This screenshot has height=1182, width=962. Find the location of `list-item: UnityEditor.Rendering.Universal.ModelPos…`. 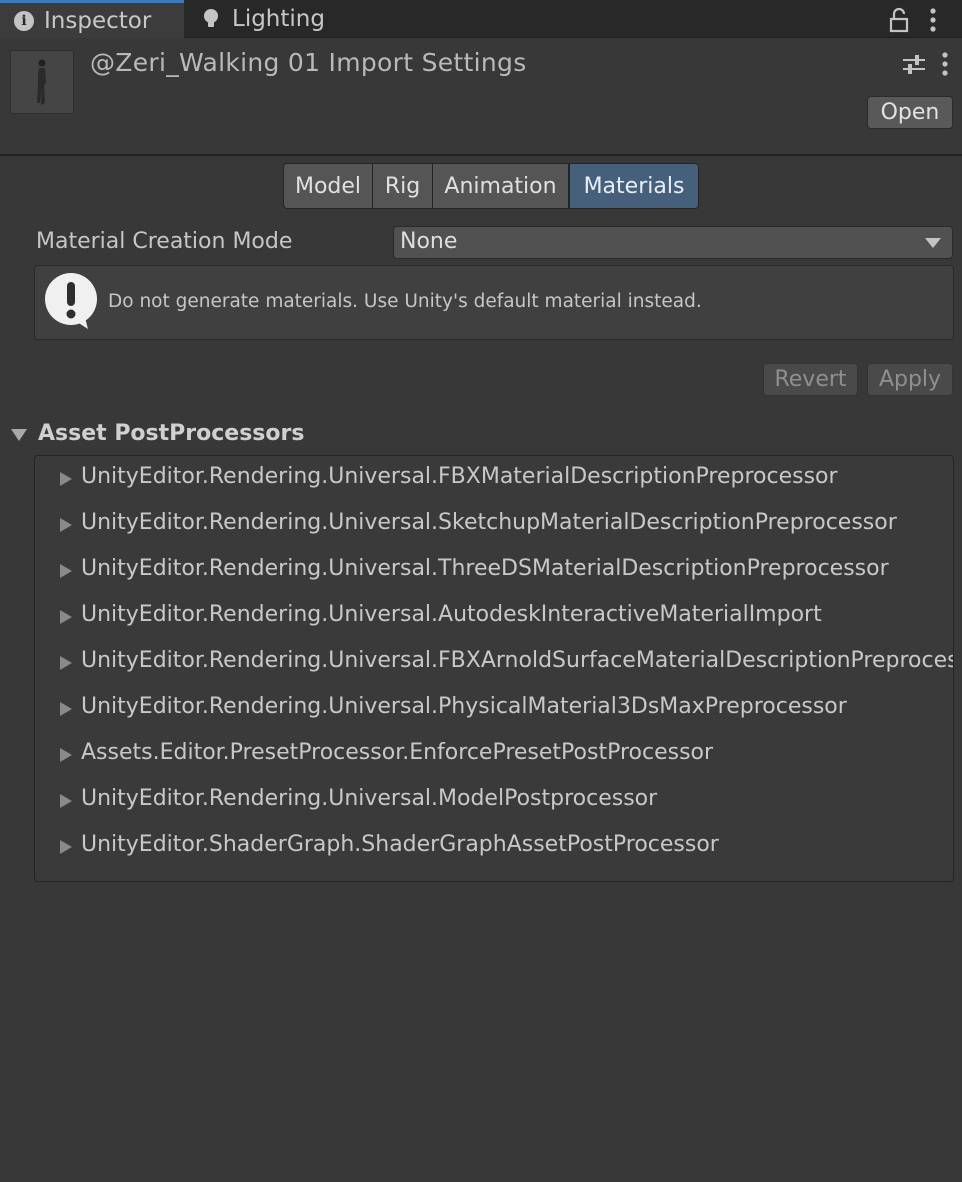

list-item: UnityEditor.Rendering.Universal.ModelPos… is located at coordinates (494, 801).